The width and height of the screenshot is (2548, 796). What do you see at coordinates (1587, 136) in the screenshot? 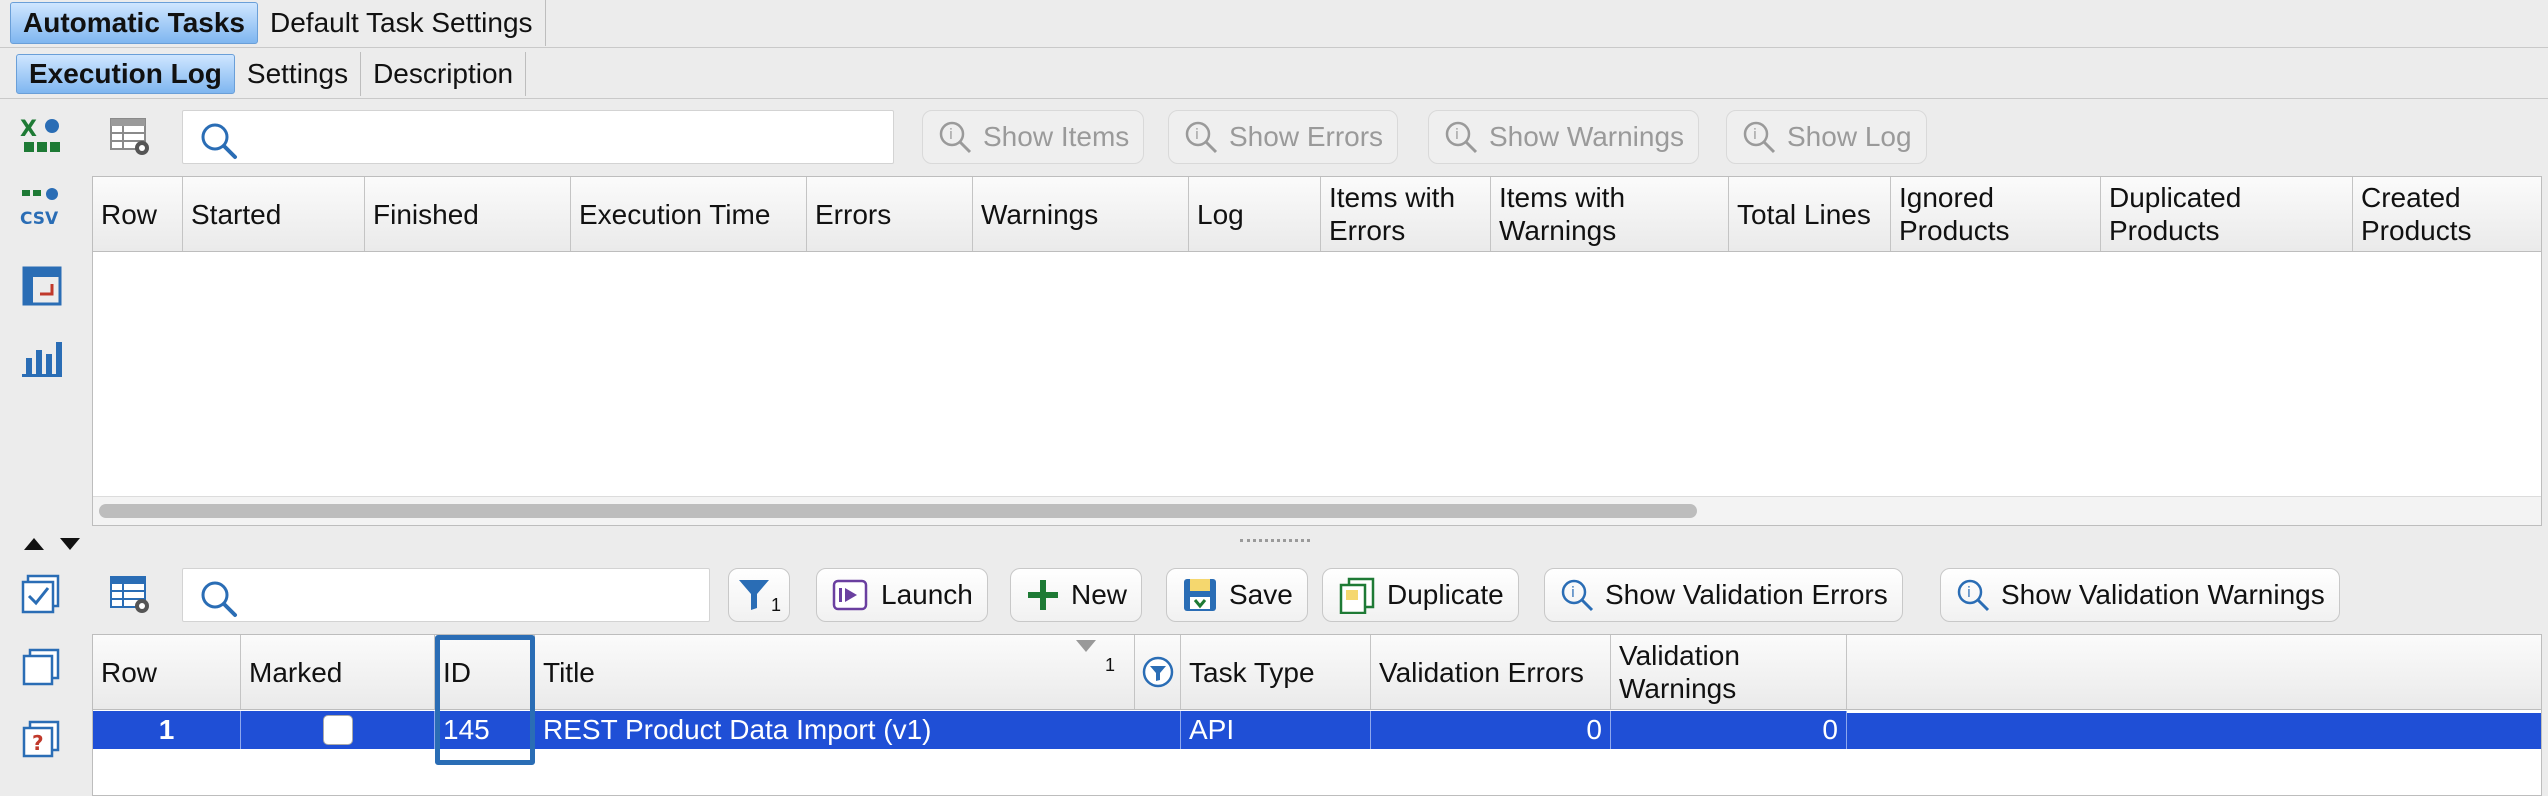
I see `show-warnings-label: Show Warnings` at bounding box center [1587, 136].